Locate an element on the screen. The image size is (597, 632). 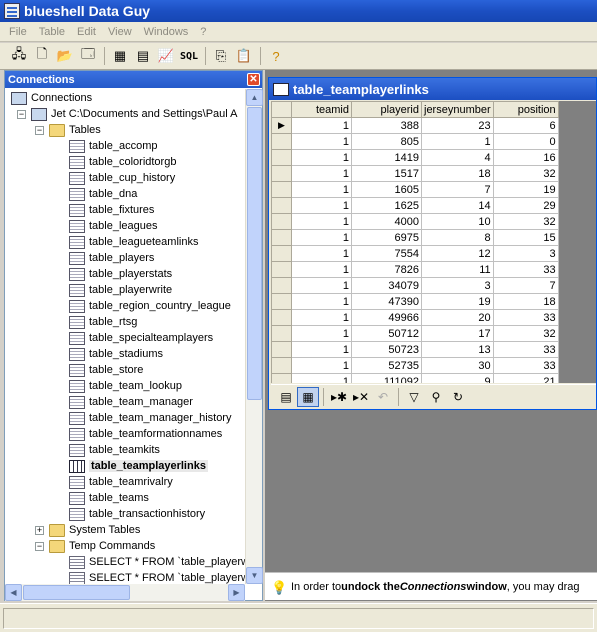
tree-temp-commands: Temp Commands is located at coordinates (102, 546).